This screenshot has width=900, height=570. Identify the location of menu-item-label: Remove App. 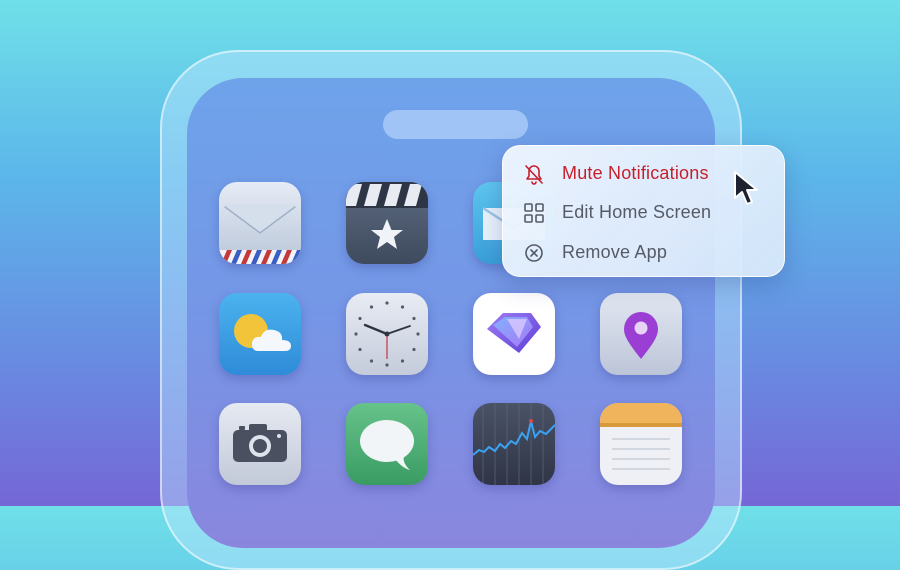
(615, 251).